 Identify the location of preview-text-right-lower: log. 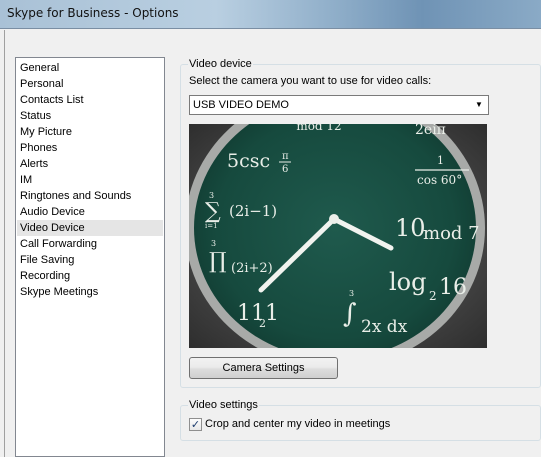
(408, 282).